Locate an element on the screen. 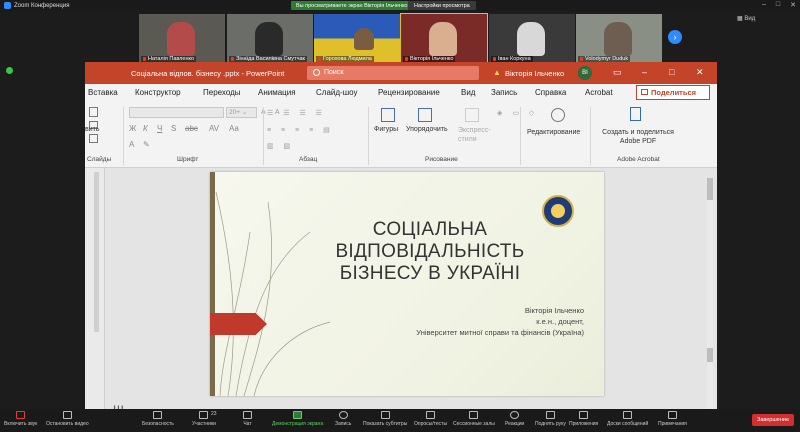 Image resolution: width=800 pixels, height=432 pixels. tab-animation: Анимация is located at coordinates (277, 92).